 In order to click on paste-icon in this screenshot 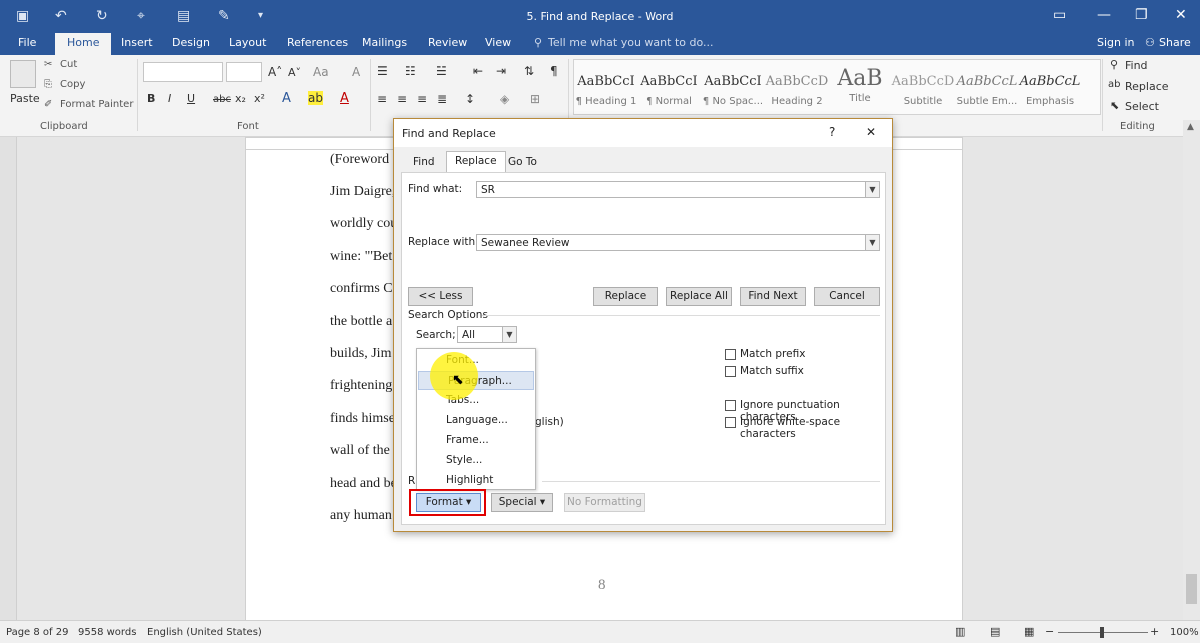, I will do `click(23, 74)`.